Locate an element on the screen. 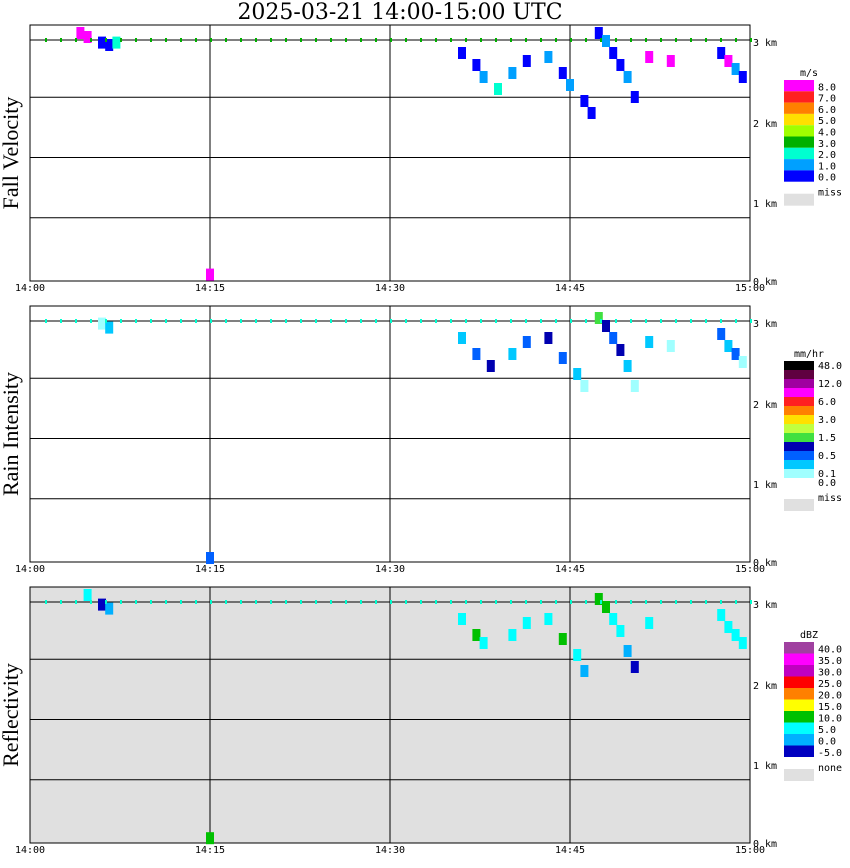 The height and width of the screenshot is (868, 850). legend-label: 1.5 is located at coordinates (827, 438).